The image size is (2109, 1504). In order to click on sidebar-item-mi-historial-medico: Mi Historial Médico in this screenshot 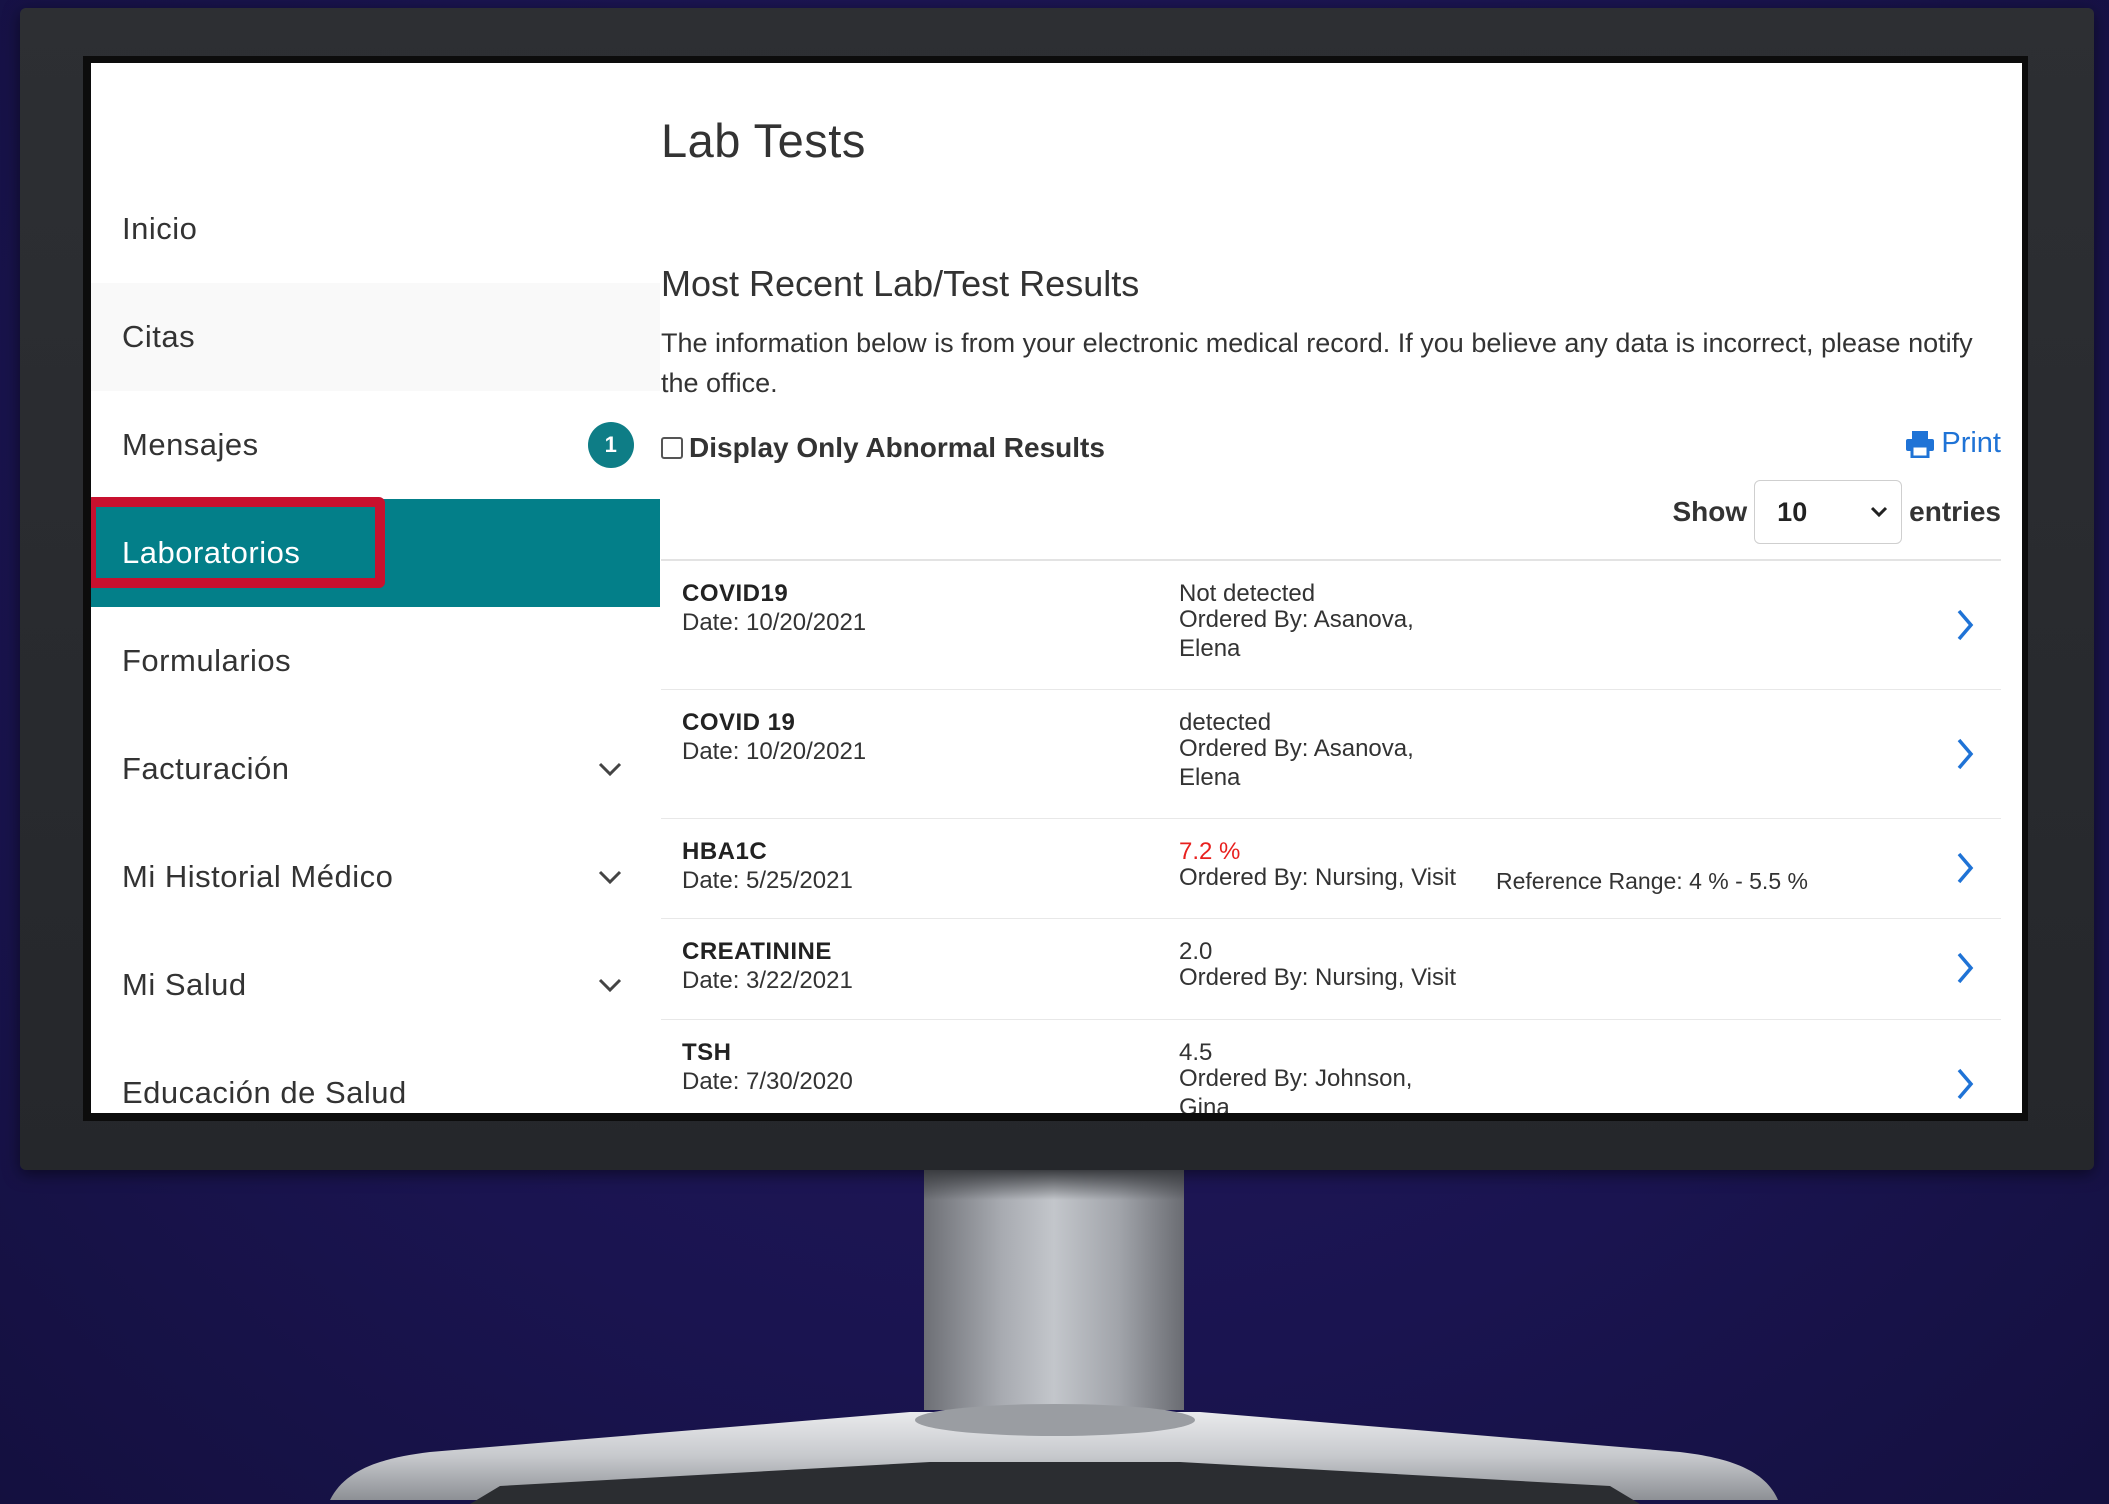, I will do `click(375, 877)`.